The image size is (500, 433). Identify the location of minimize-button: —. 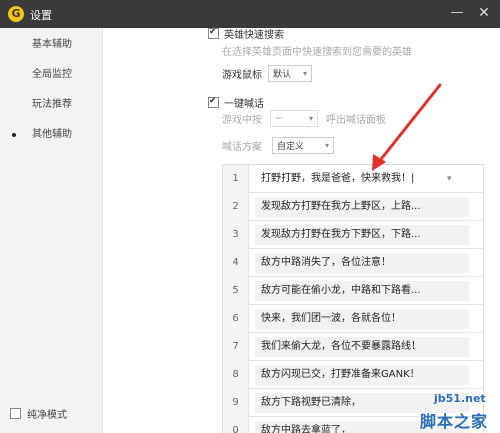
(457, 14).